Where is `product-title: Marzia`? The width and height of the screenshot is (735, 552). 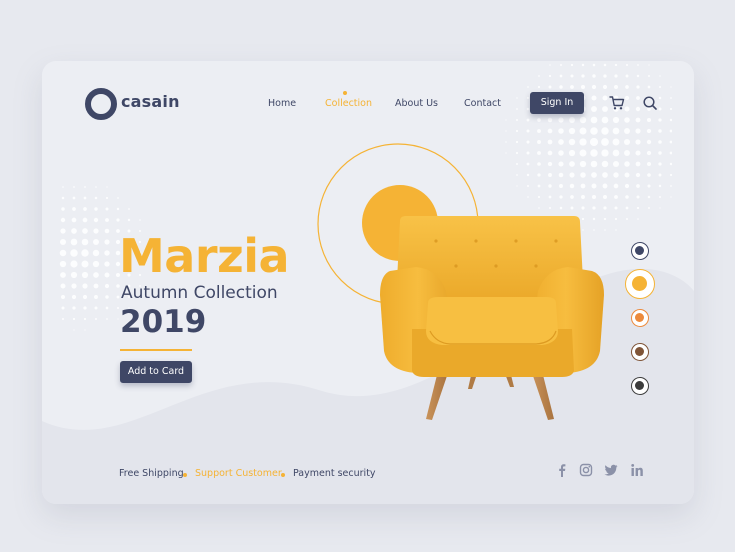 product-title: Marzia is located at coordinates (204, 256).